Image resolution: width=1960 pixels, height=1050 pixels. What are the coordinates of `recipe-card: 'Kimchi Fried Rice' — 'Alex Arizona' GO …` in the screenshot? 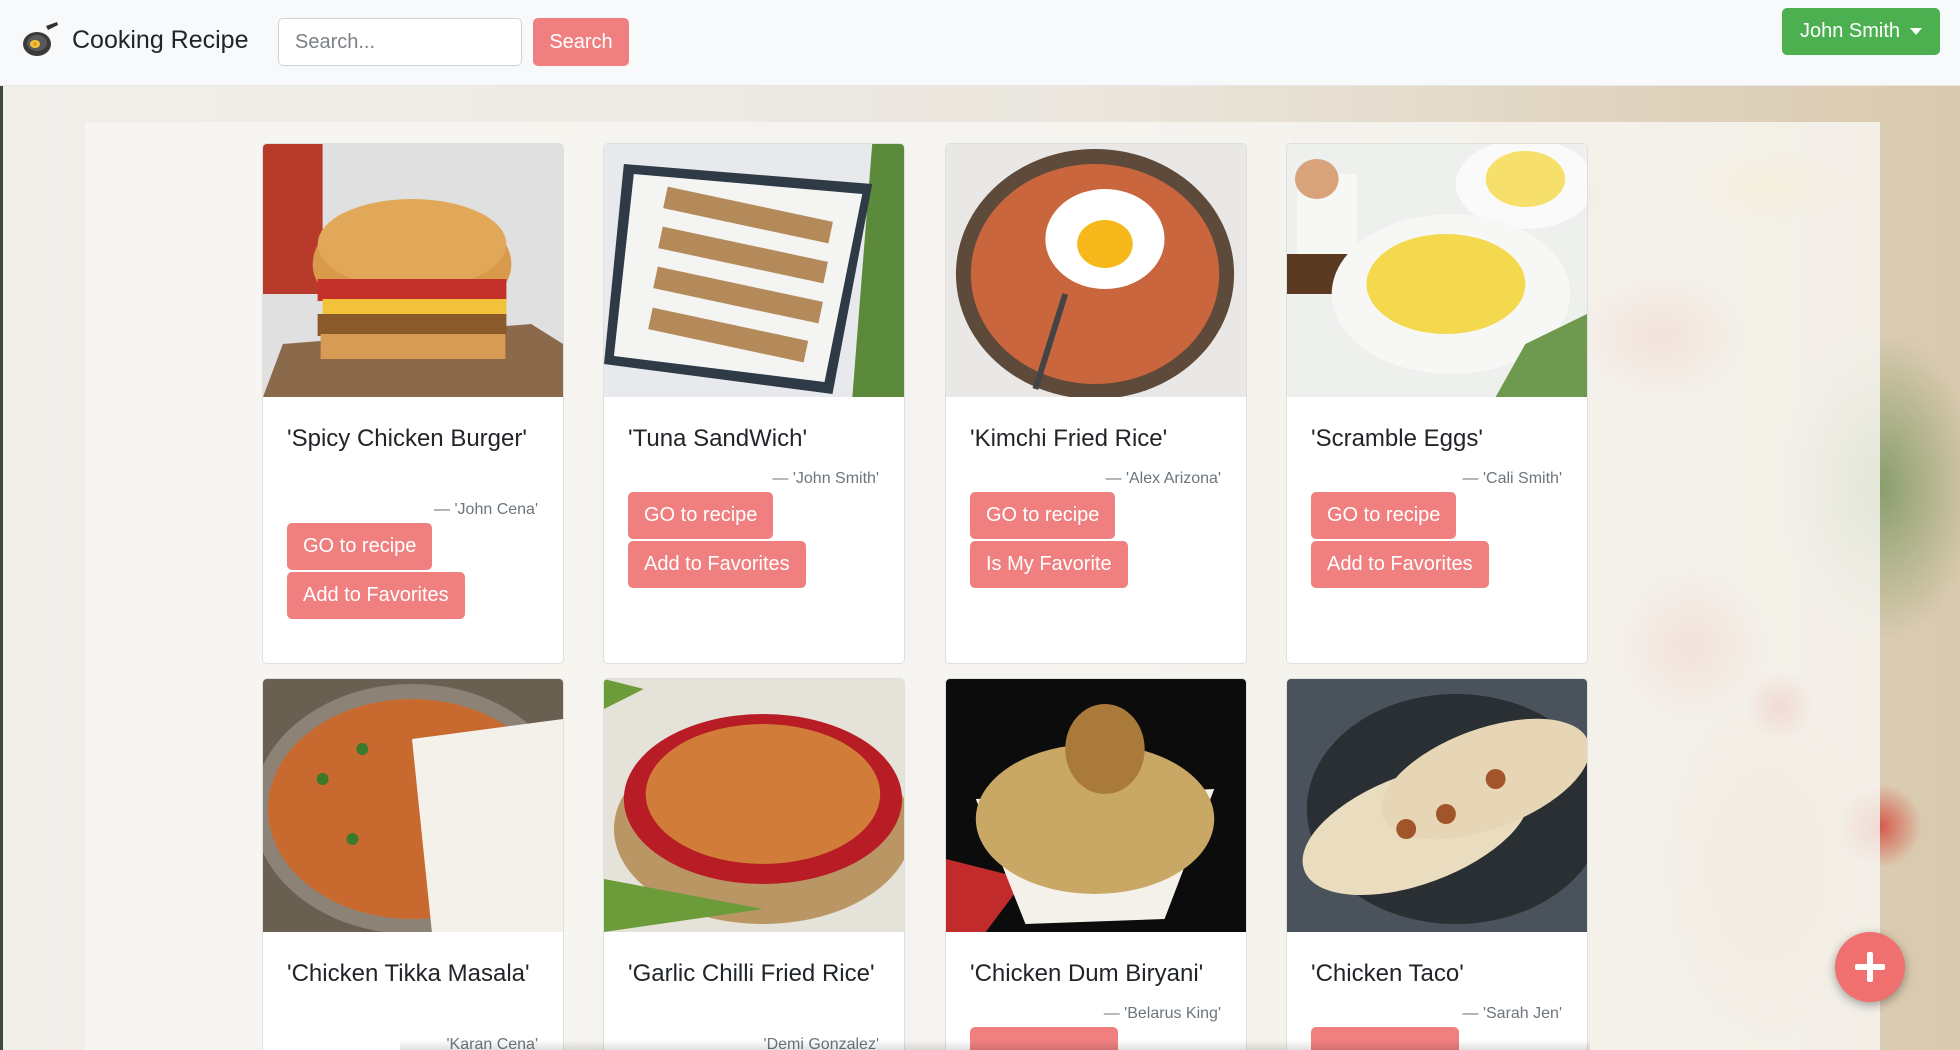 It's located at (1096, 403).